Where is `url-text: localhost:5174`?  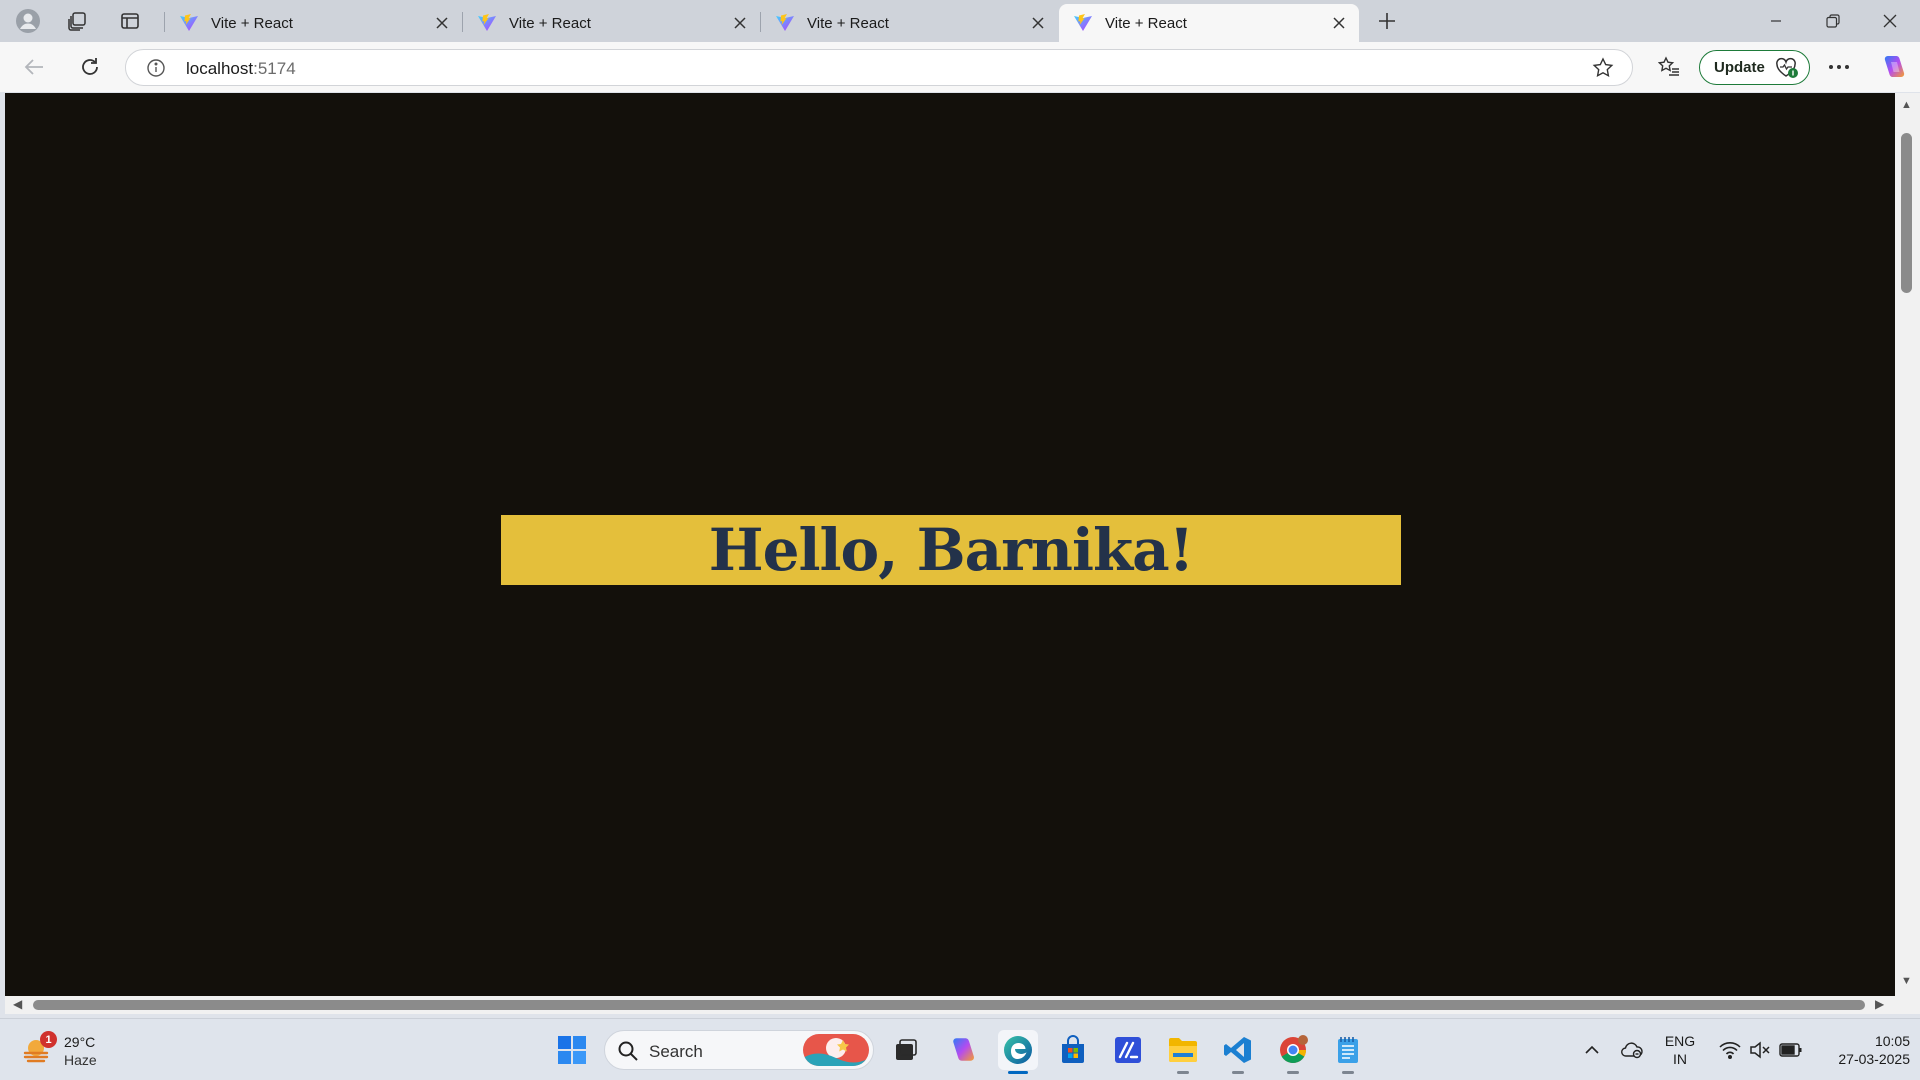
url-text: localhost:5174 is located at coordinates (241, 69).